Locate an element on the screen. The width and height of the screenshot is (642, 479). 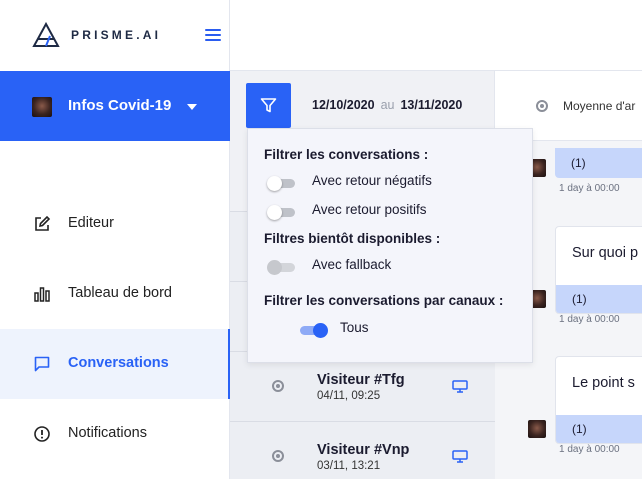
brand-name: PRISME.AI is located at coordinates (116, 35).